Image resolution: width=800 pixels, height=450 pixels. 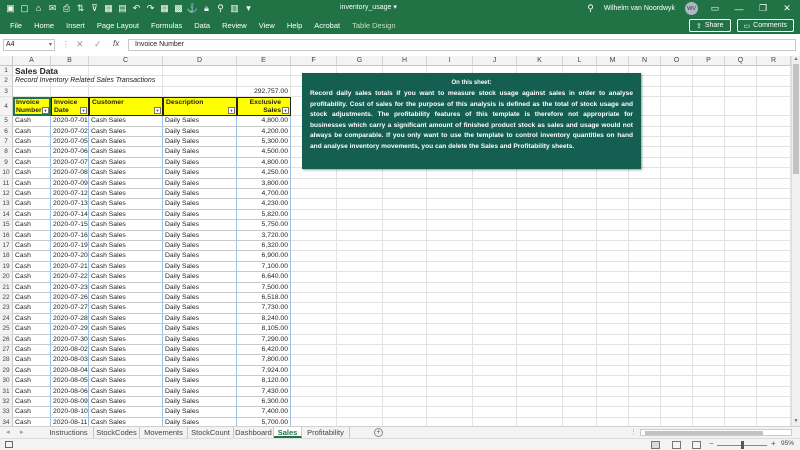 I want to click on column-header: D, so click(x=200, y=61).